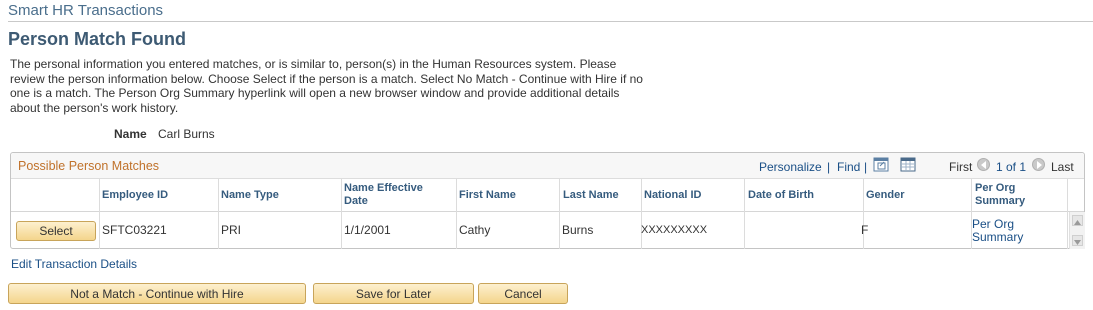 This screenshot has height=310, width=1093. Describe the element at coordinates (908, 164) in the screenshot. I see `download-icon` at that location.